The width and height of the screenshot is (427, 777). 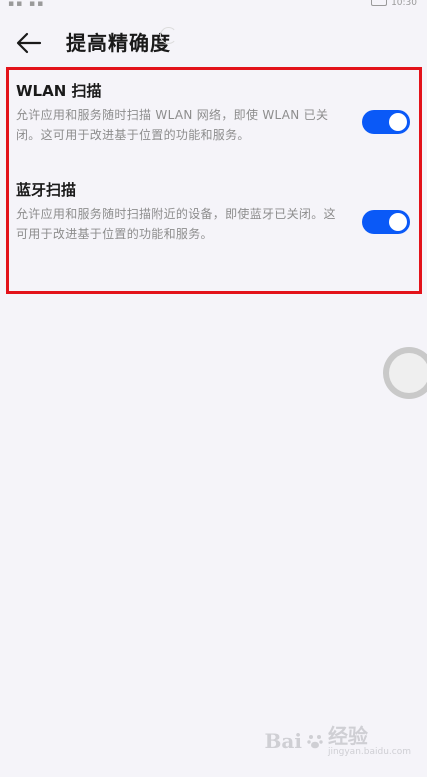 I want to click on signal-icon: ▪▪ ▪▪, so click(x=27, y=4).